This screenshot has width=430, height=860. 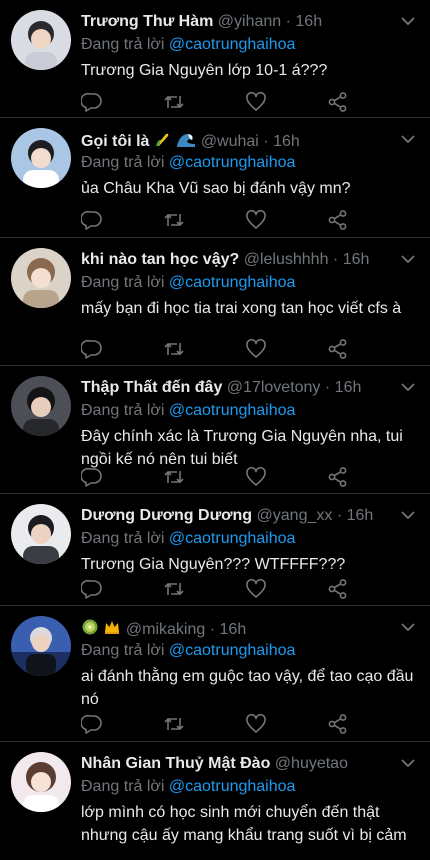 I want to click on tweet-header: khi nào tan học vậy? @lelushhhh · 16h, so click(x=237, y=260).